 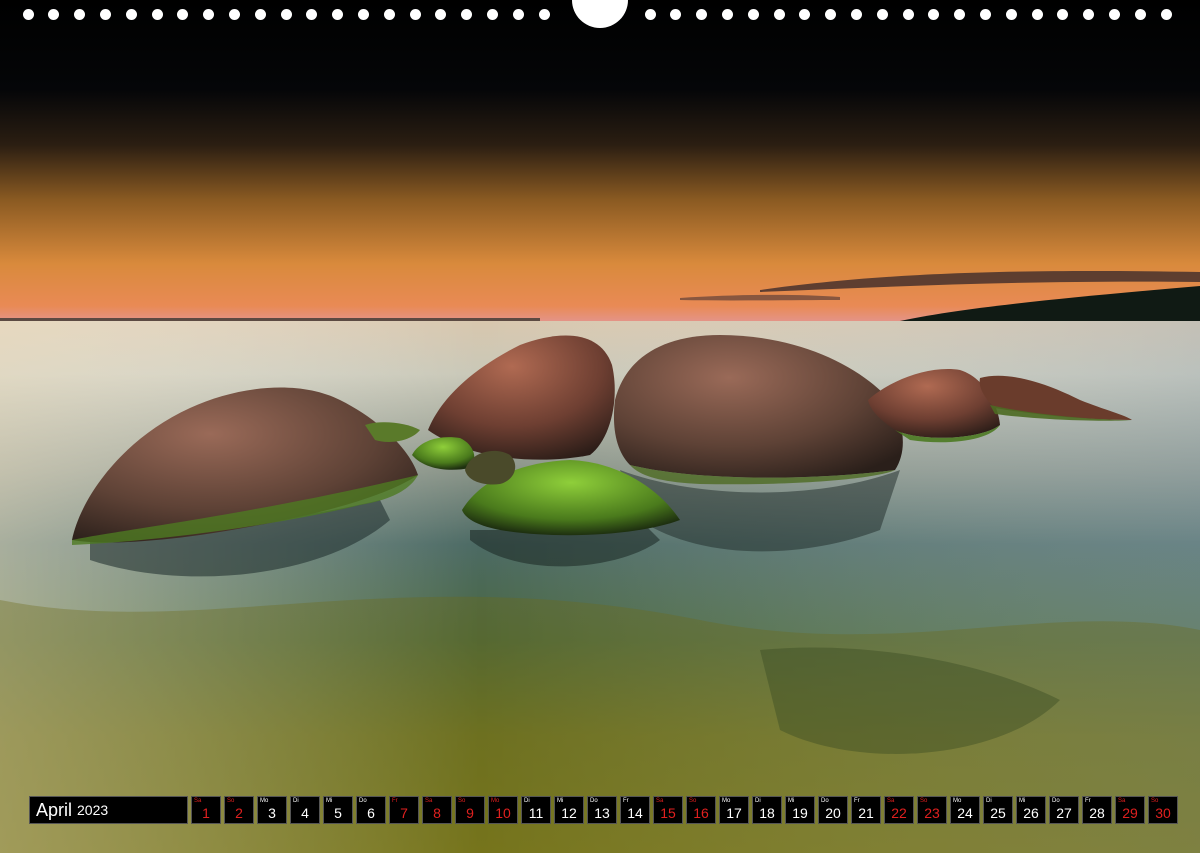 I want to click on day-number: 2, so click(x=239, y=813).